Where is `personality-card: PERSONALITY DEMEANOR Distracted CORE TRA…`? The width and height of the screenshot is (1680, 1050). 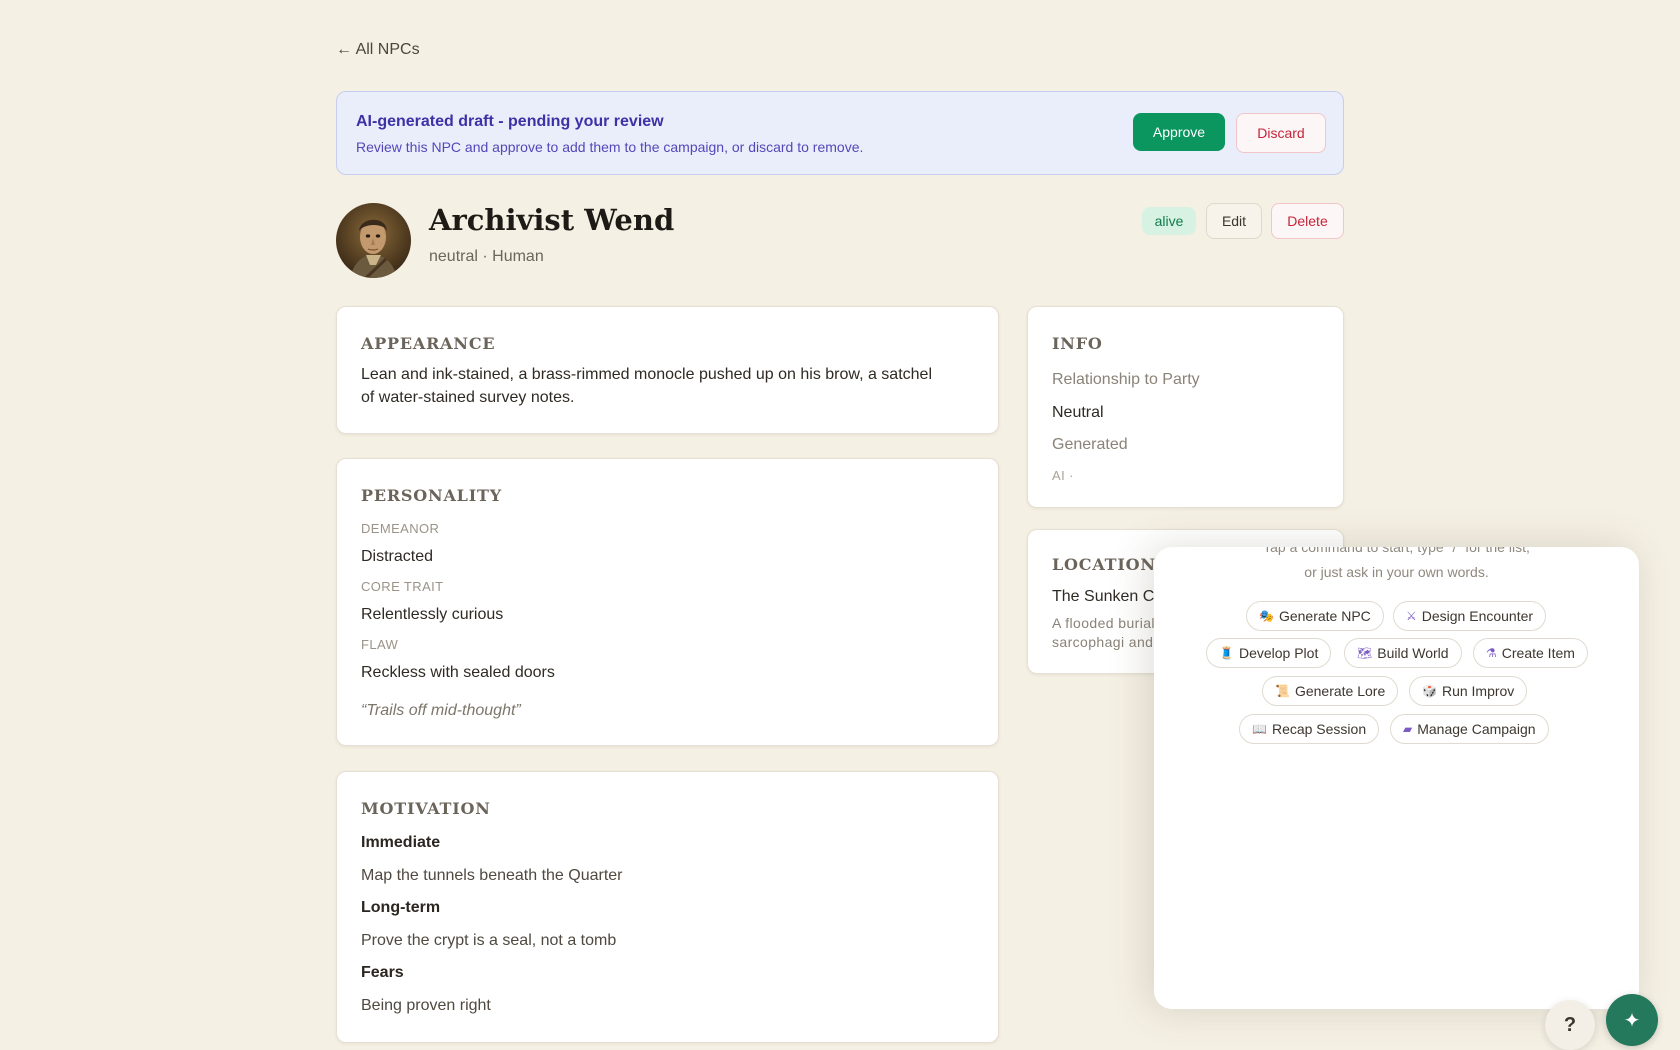 personality-card: PERSONALITY DEMEANOR Distracted CORE TRA… is located at coordinates (667, 602).